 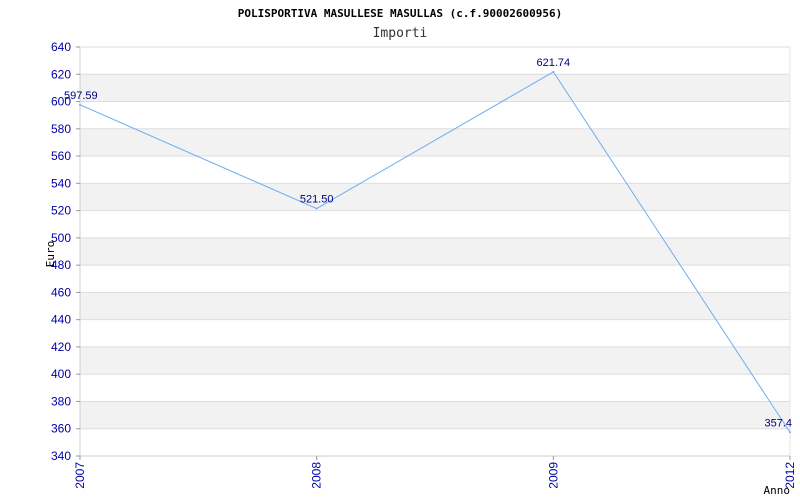 I want to click on y-tick-label: 420, so click(x=61, y=347).